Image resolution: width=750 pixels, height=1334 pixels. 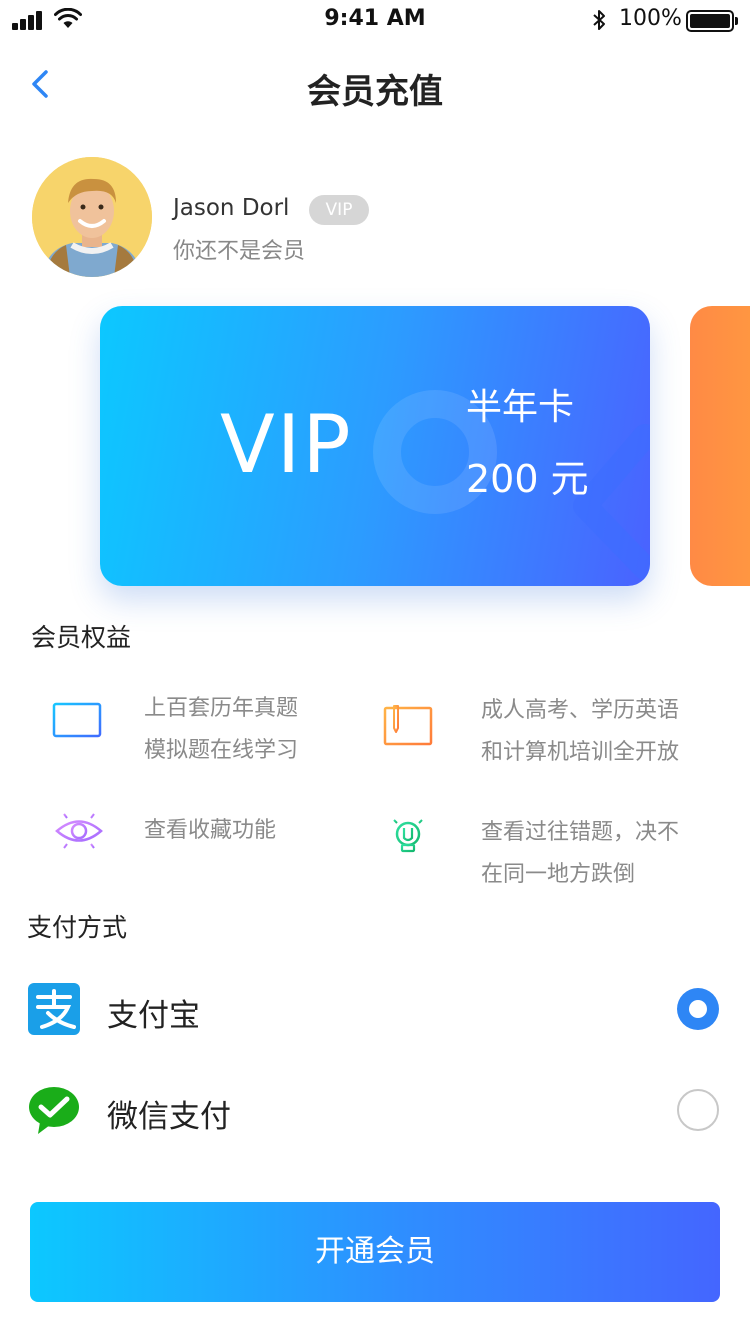 What do you see at coordinates (599, 20) in the screenshot?
I see `bluetooth-icon` at bounding box center [599, 20].